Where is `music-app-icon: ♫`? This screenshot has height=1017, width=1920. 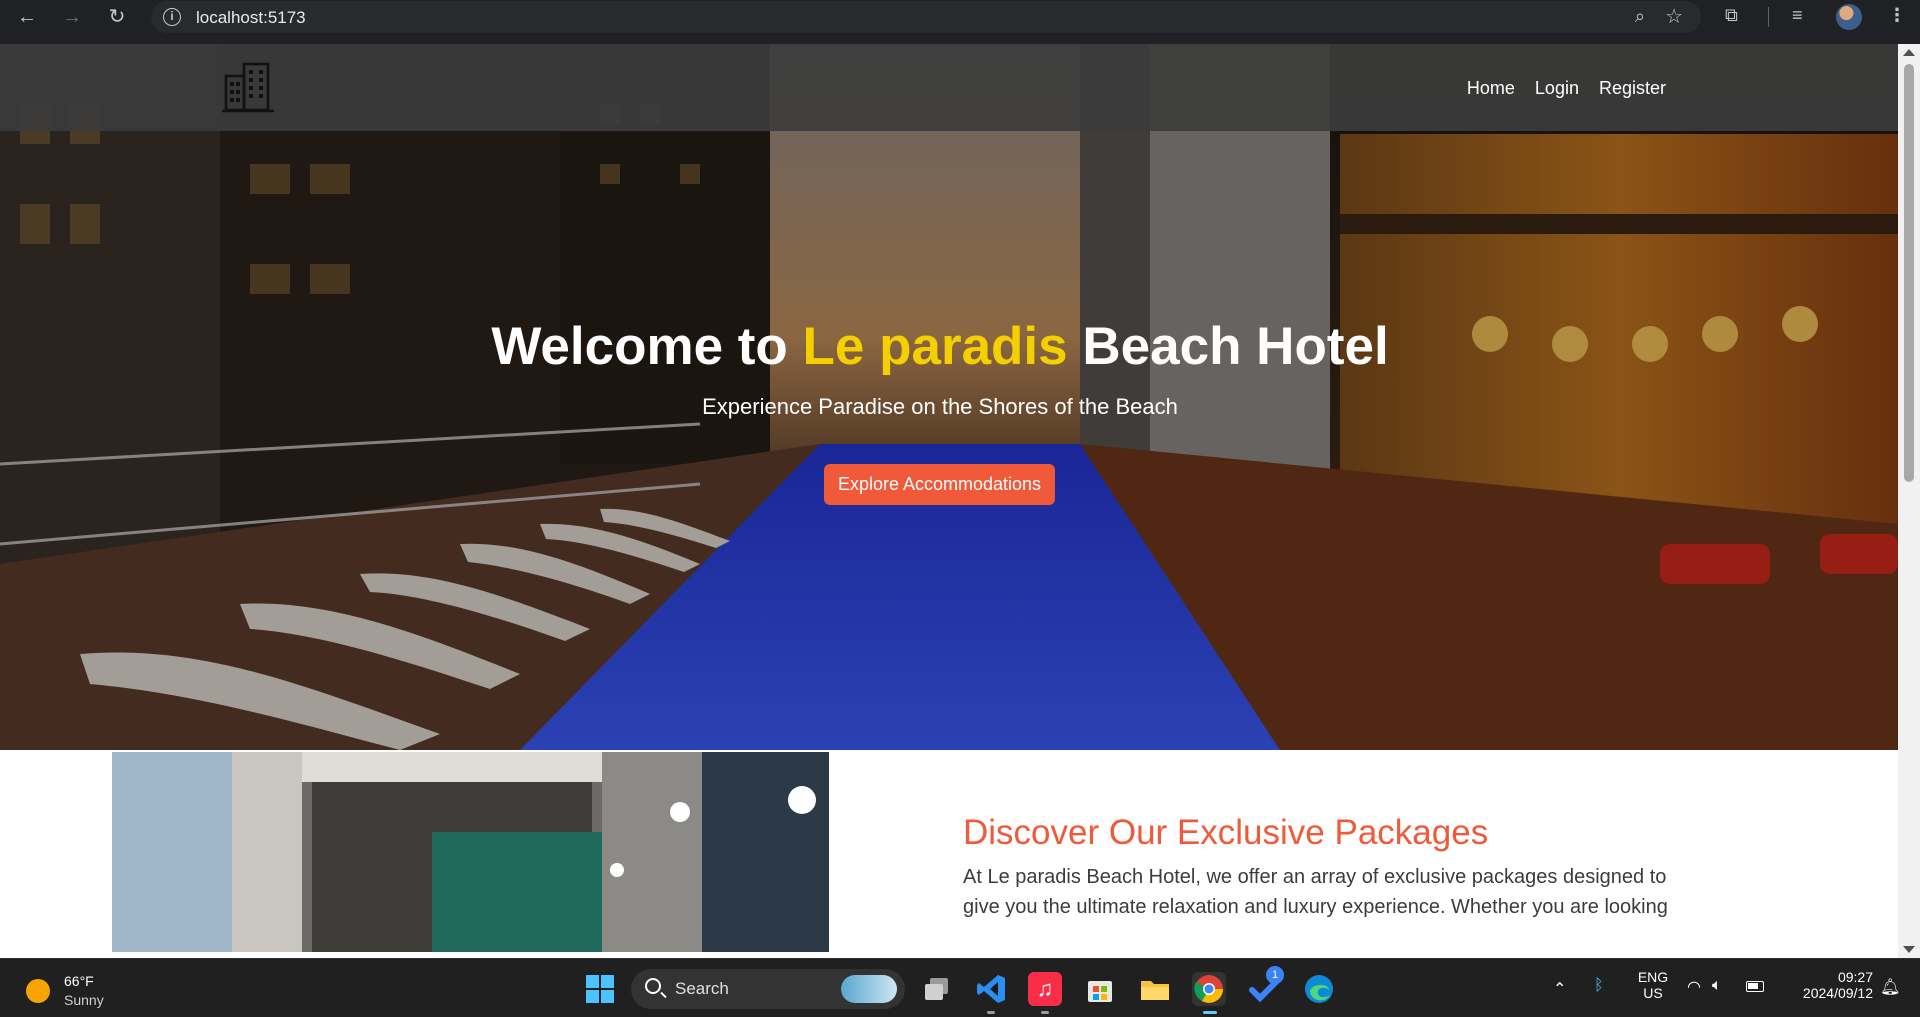 music-app-icon: ♫ is located at coordinates (1045, 989).